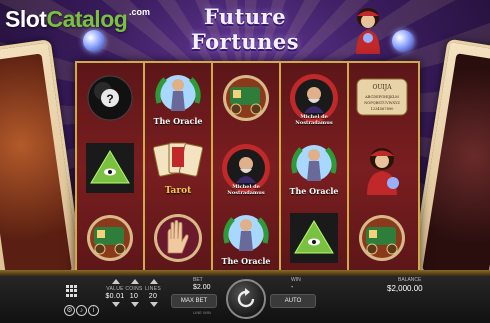  I want to click on info-icon: i, so click(93, 310).